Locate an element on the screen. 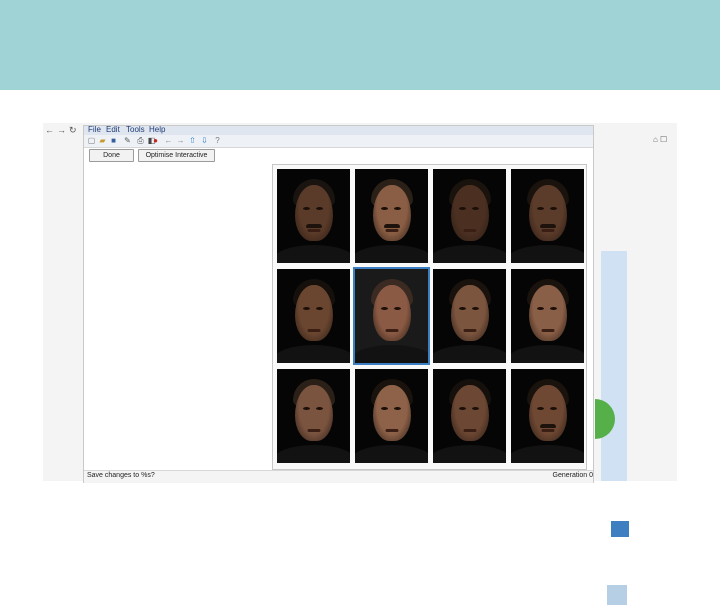  background-ad-block is located at coordinates (617, 595).